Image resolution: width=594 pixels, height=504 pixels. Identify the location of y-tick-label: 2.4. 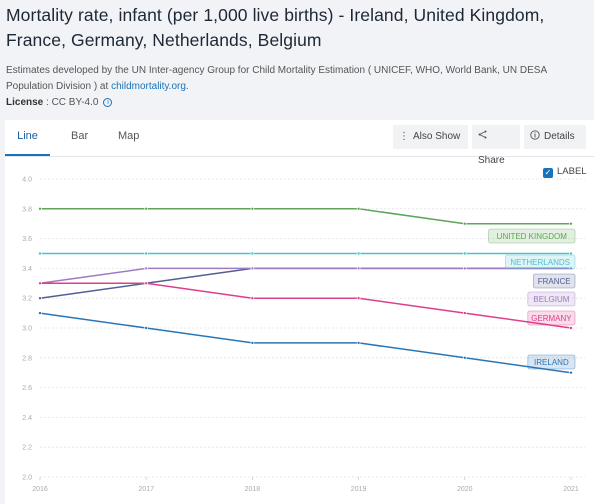
(27, 418).